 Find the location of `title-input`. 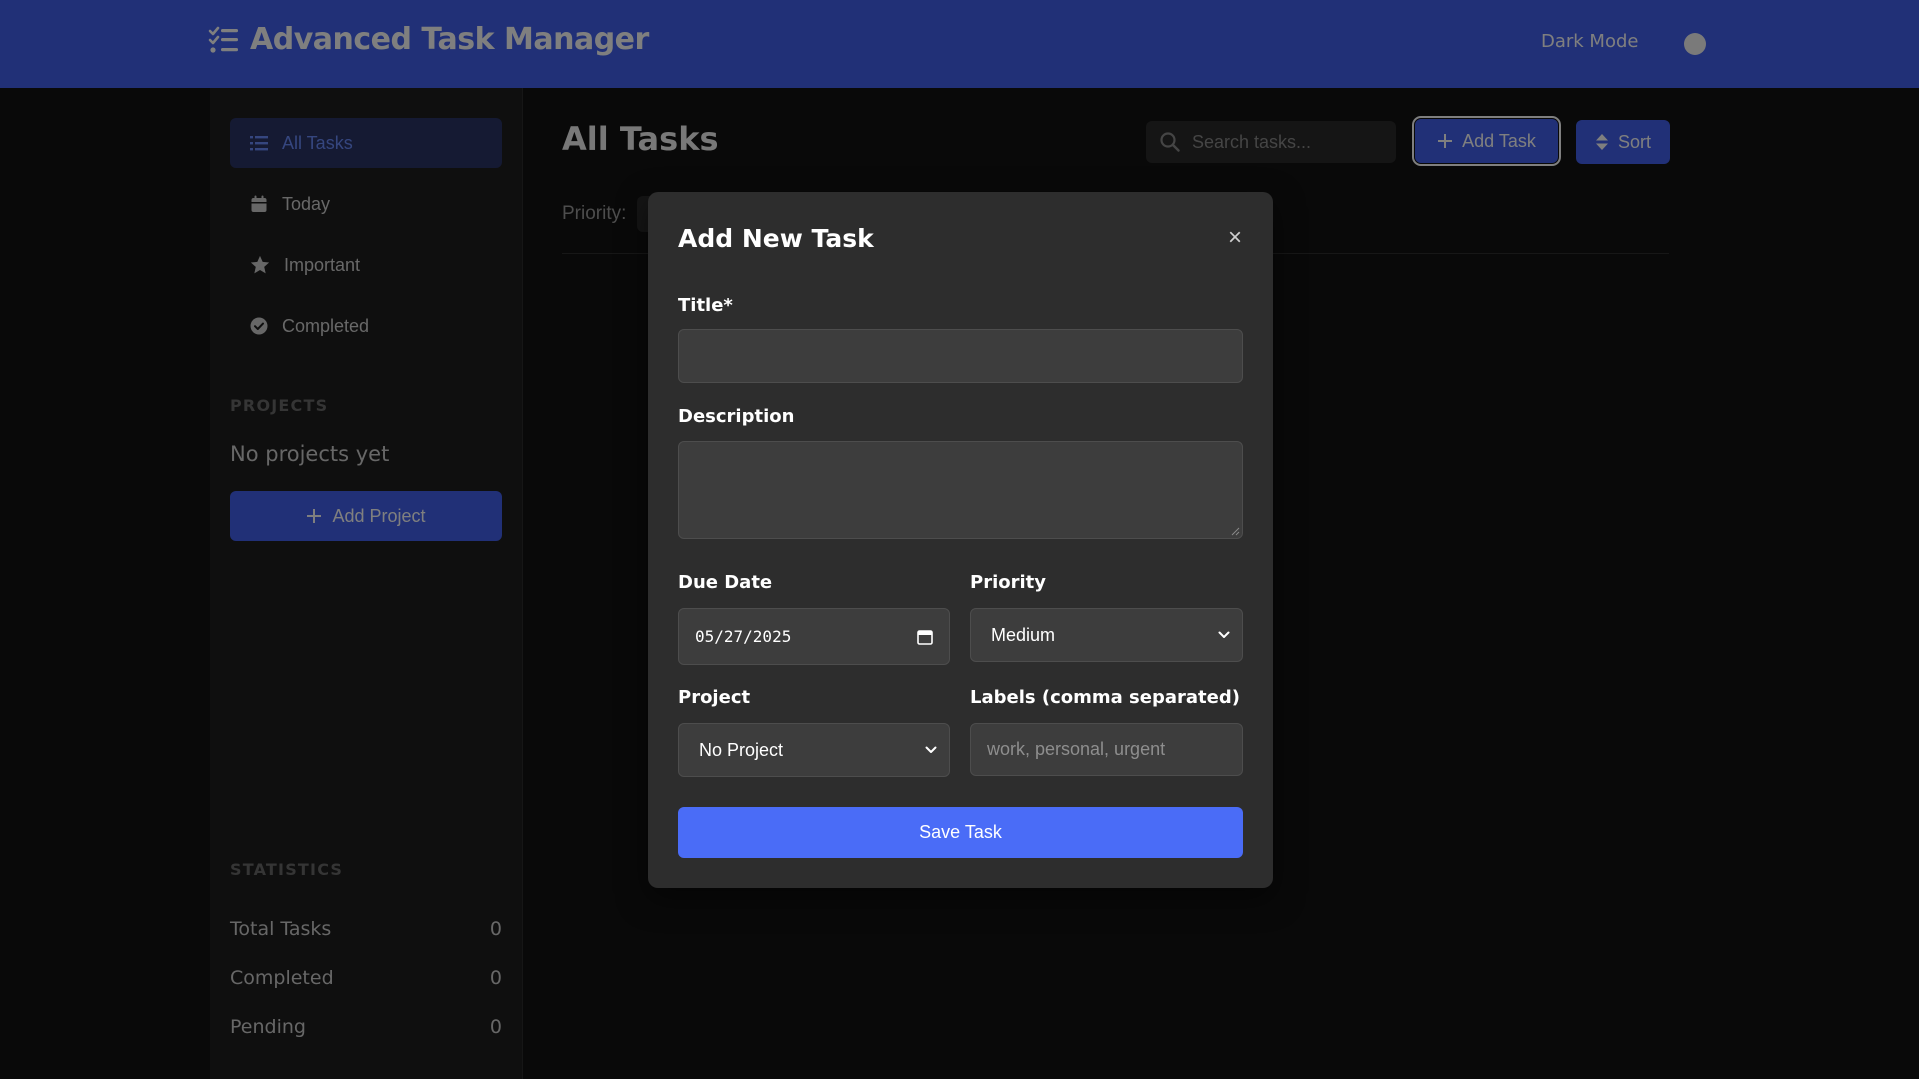

title-input is located at coordinates (960, 356).